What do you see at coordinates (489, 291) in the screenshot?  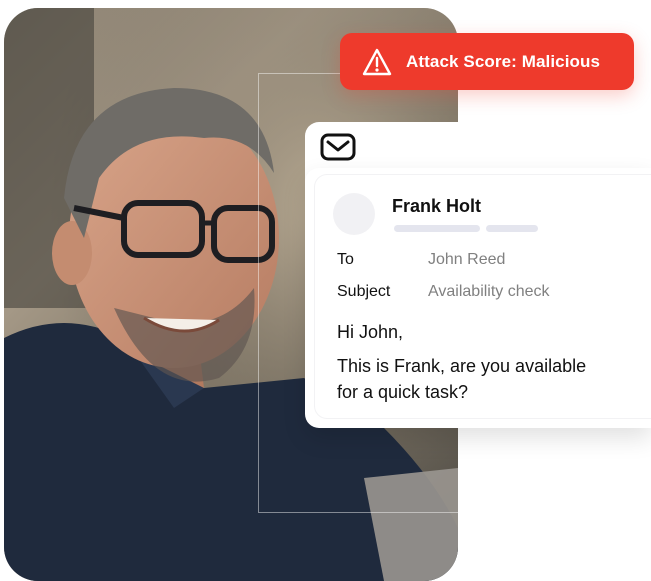 I see `subject-value: Availability check` at bounding box center [489, 291].